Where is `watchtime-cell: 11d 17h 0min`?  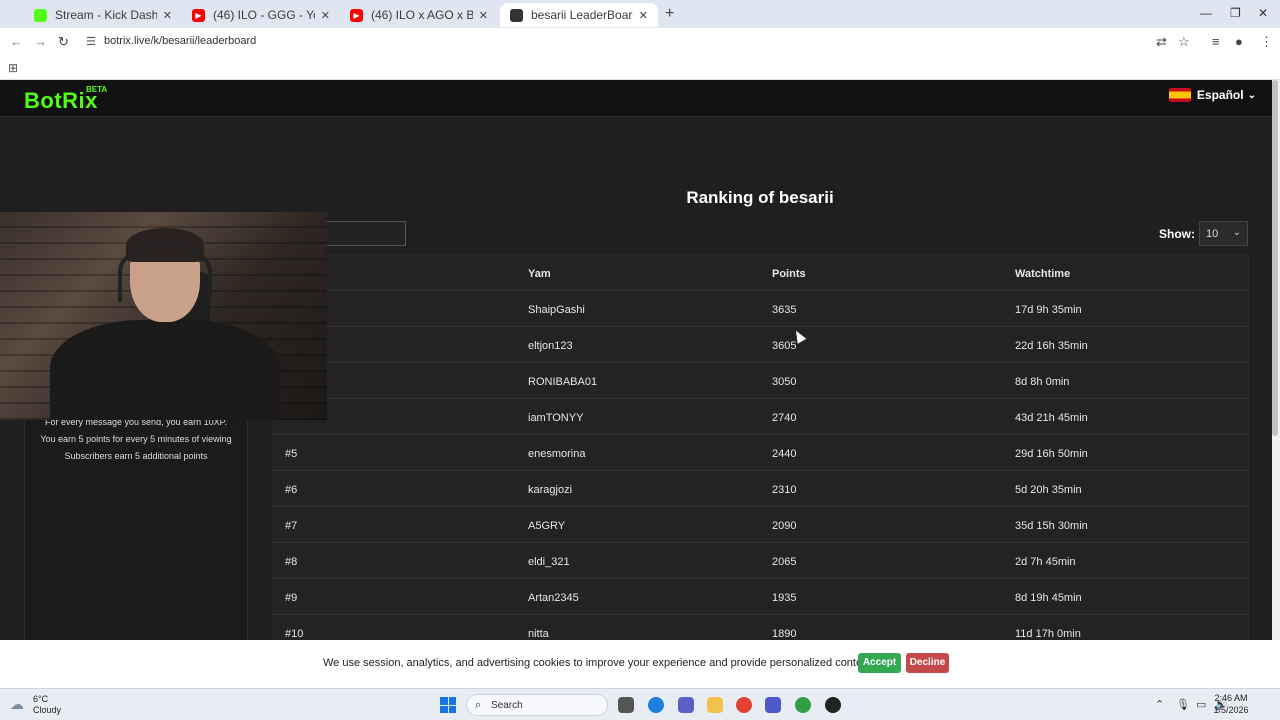 watchtime-cell: 11d 17h 0min is located at coordinates (1048, 634).